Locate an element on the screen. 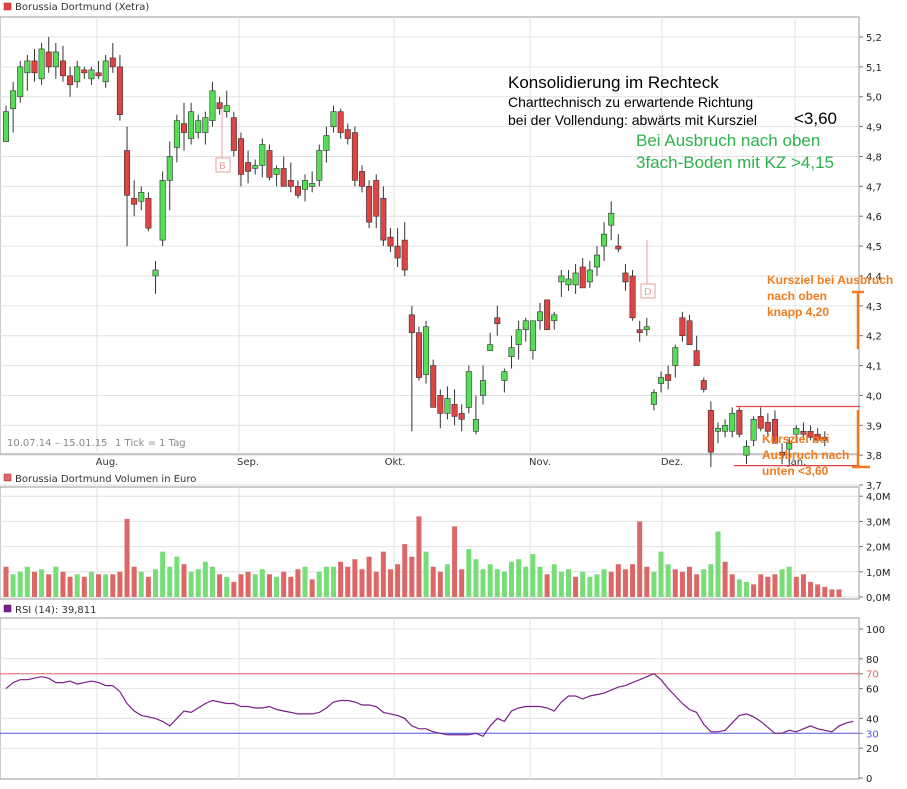 The width and height of the screenshot is (907, 789). price-tick-label: 3,9 is located at coordinates (874, 426).